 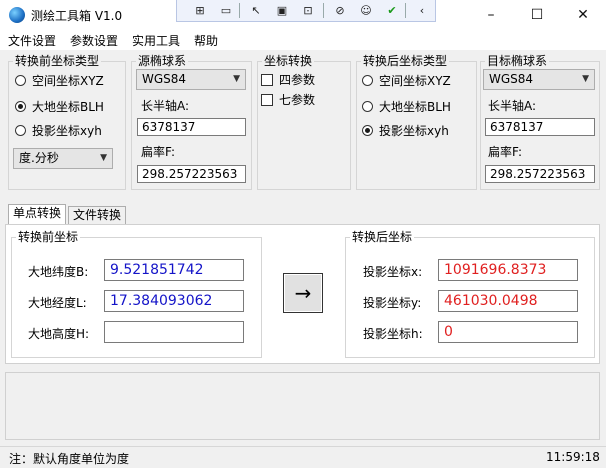 What do you see at coordinates (512, 106) in the screenshot?
I see `target-semi-major-label: 长半轴A:` at bounding box center [512, 106].